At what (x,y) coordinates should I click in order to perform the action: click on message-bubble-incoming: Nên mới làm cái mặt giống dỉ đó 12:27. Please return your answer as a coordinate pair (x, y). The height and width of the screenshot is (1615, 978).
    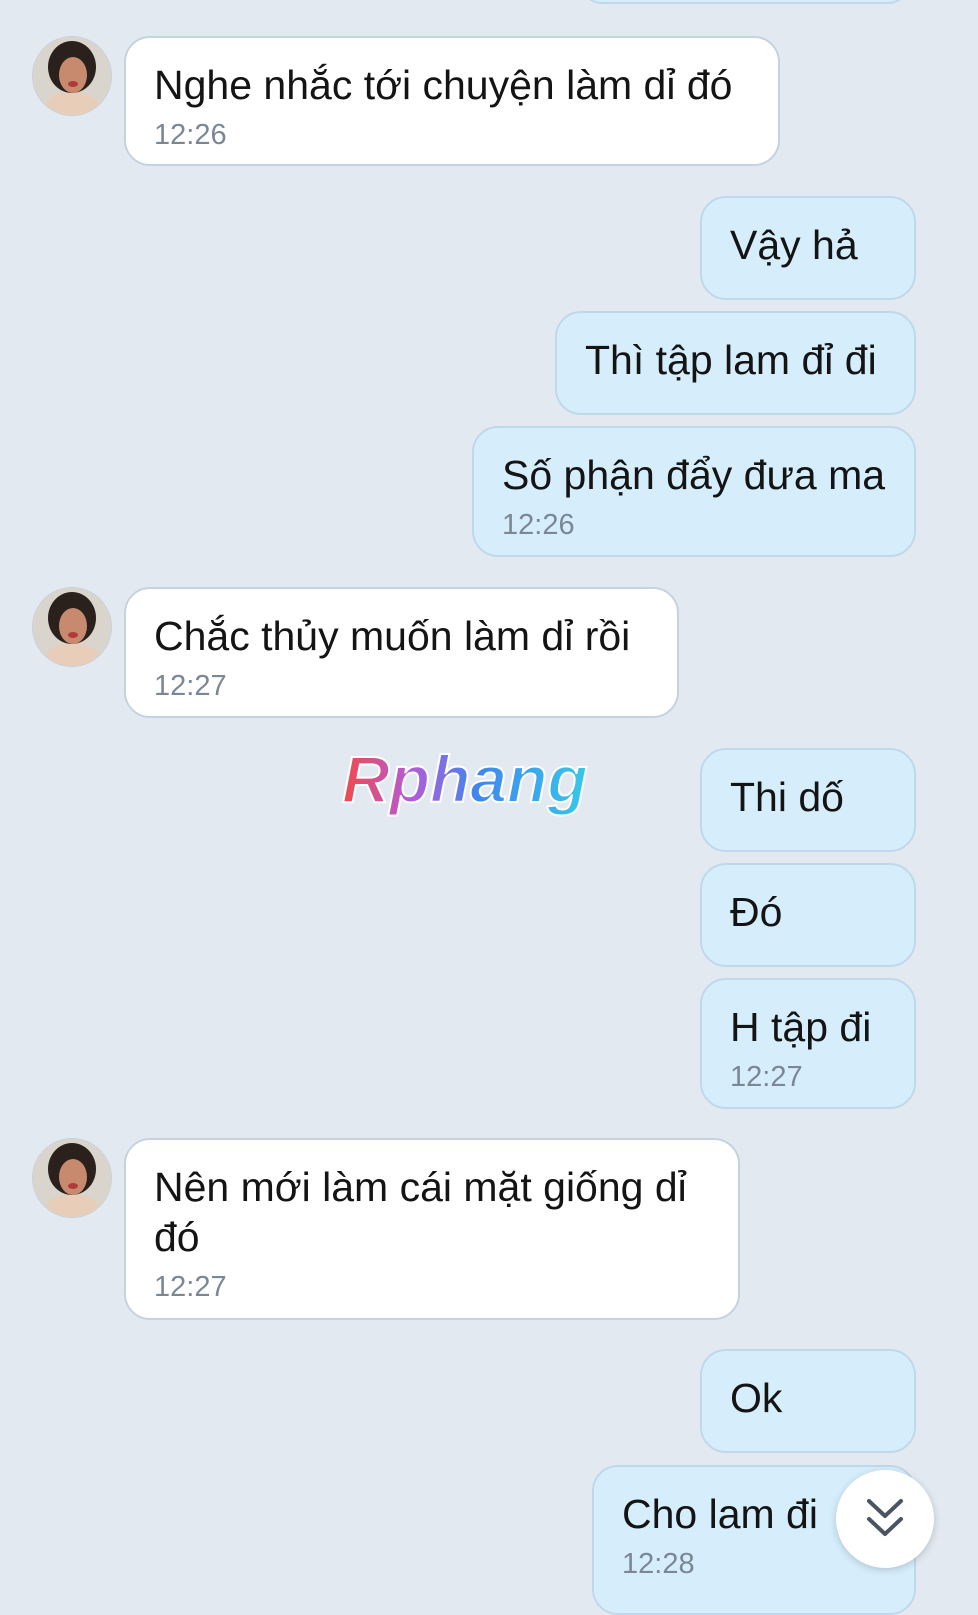
    Looking at the image, I should click on (432, 1229).